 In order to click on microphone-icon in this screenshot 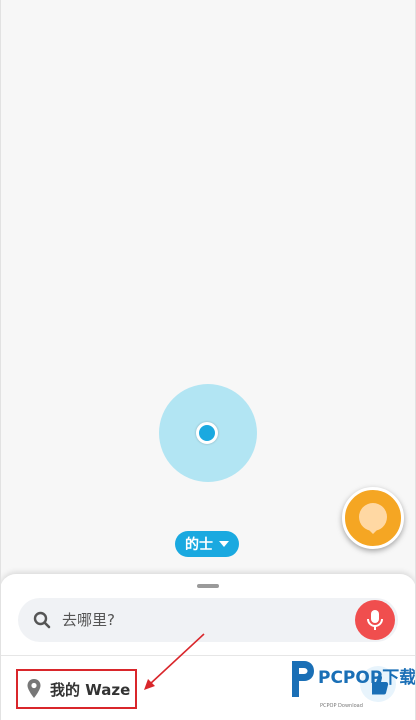, I will do `click(375, 620)`.